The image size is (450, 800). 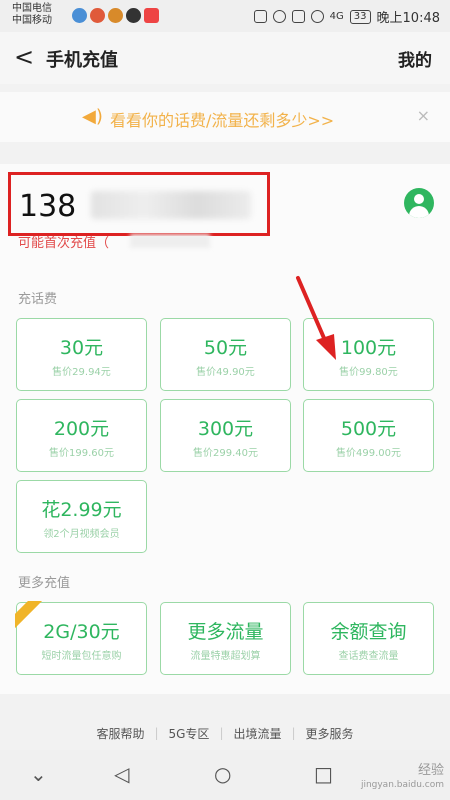 What do you see at coordinates (189, 733) in the screenshot?
I see `footer-link-5g: 5G专区` at bounding box center [189, 733].